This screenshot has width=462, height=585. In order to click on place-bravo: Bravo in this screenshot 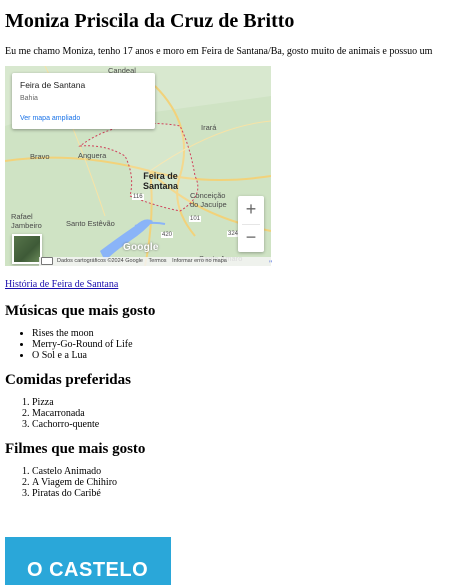, I will do `click(40, 156)`.